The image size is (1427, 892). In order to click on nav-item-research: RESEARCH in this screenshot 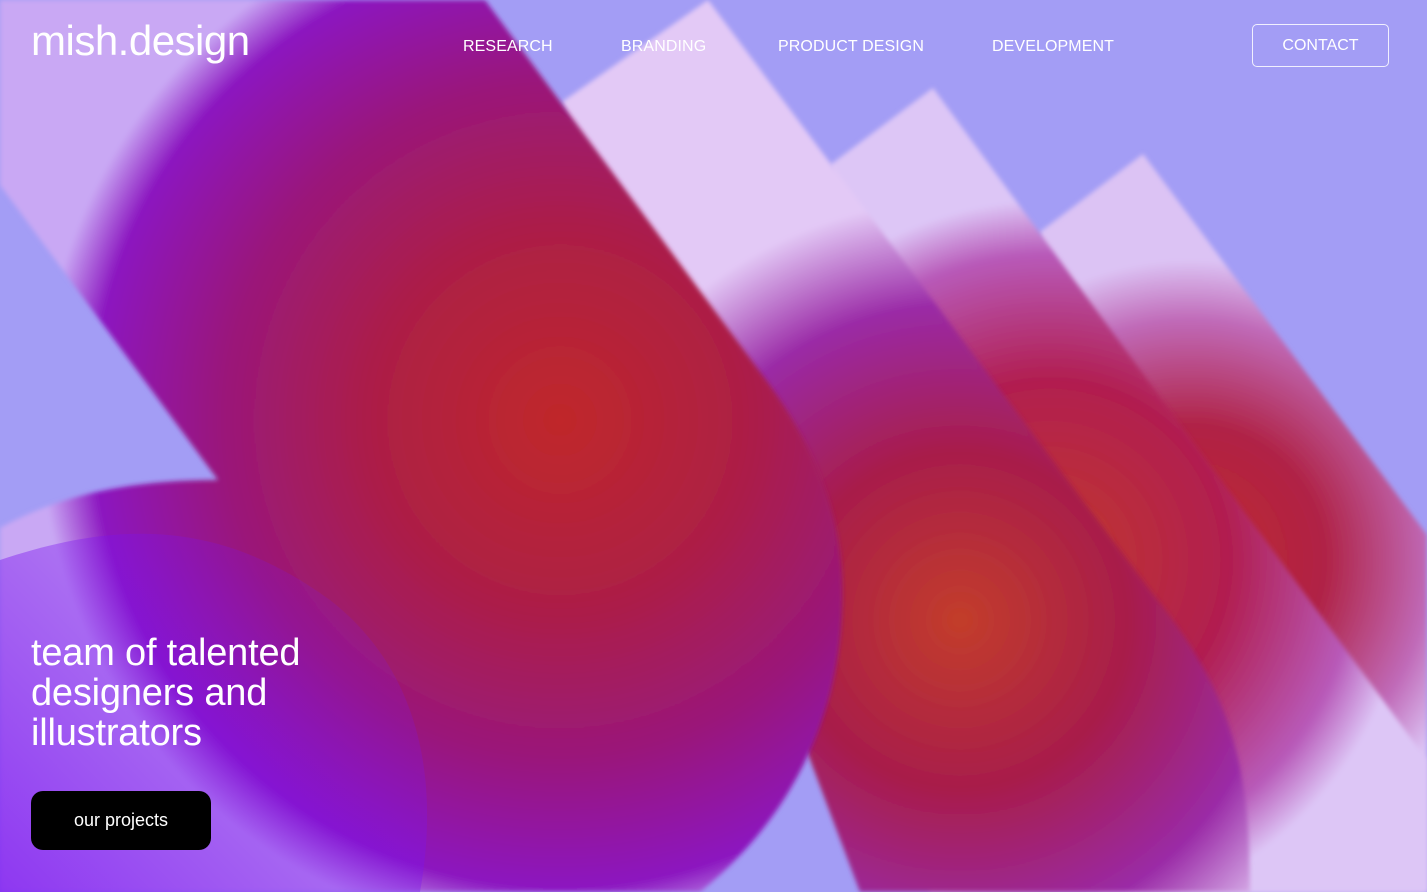, I will do `click(508, 47)`.